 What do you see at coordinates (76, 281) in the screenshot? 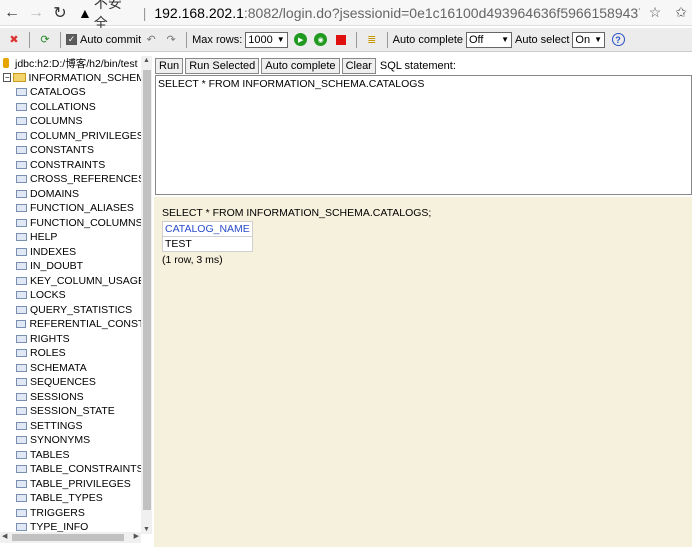
I see `tree-table-item: KEY_COLUMN_USAGE` at bounding box center [76, 281].